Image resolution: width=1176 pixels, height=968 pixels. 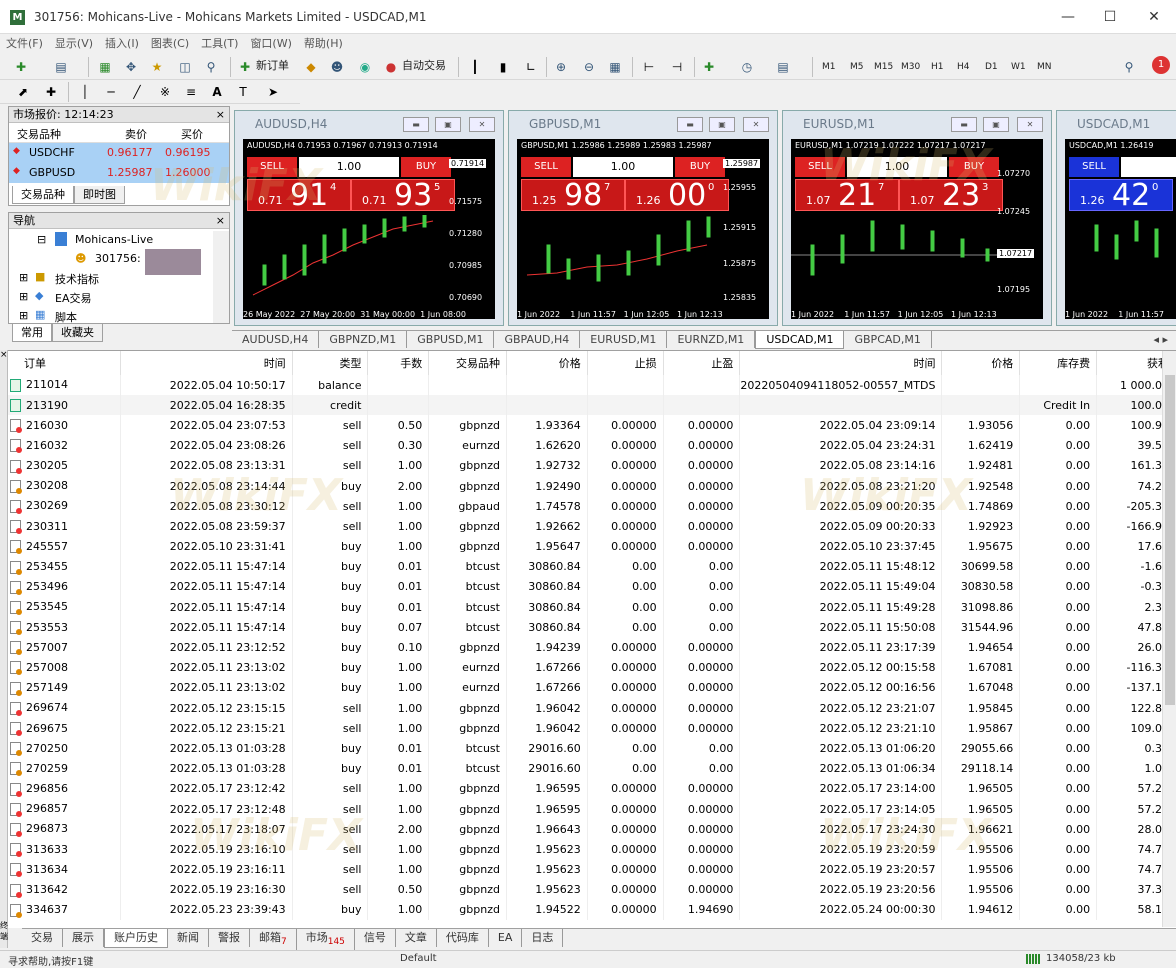 I want to click on col-type: 类型, so click(x=330, y=363).